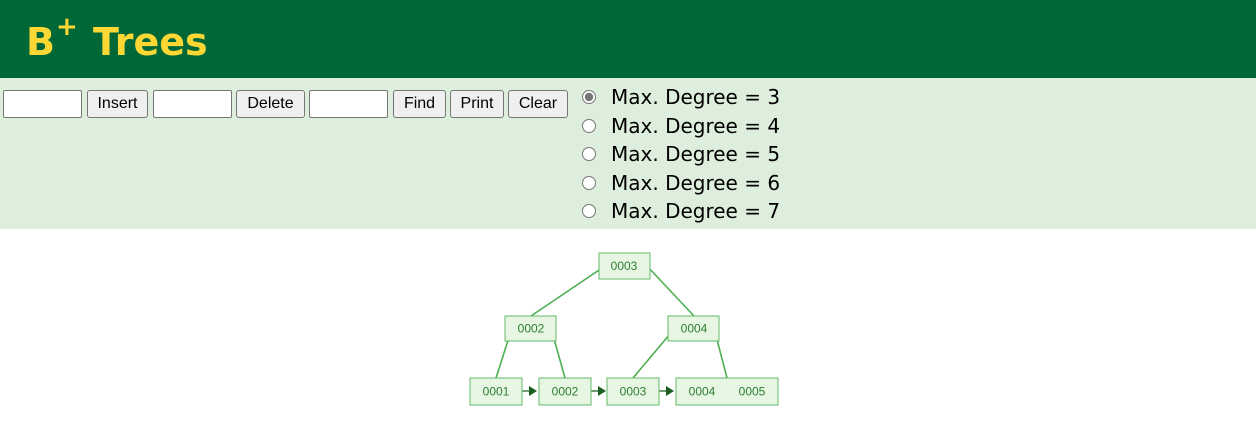  What do you see at coordinates (752, 392) in the screenshot?
I see `node-key: 0005` at bounding box center [752, 392].